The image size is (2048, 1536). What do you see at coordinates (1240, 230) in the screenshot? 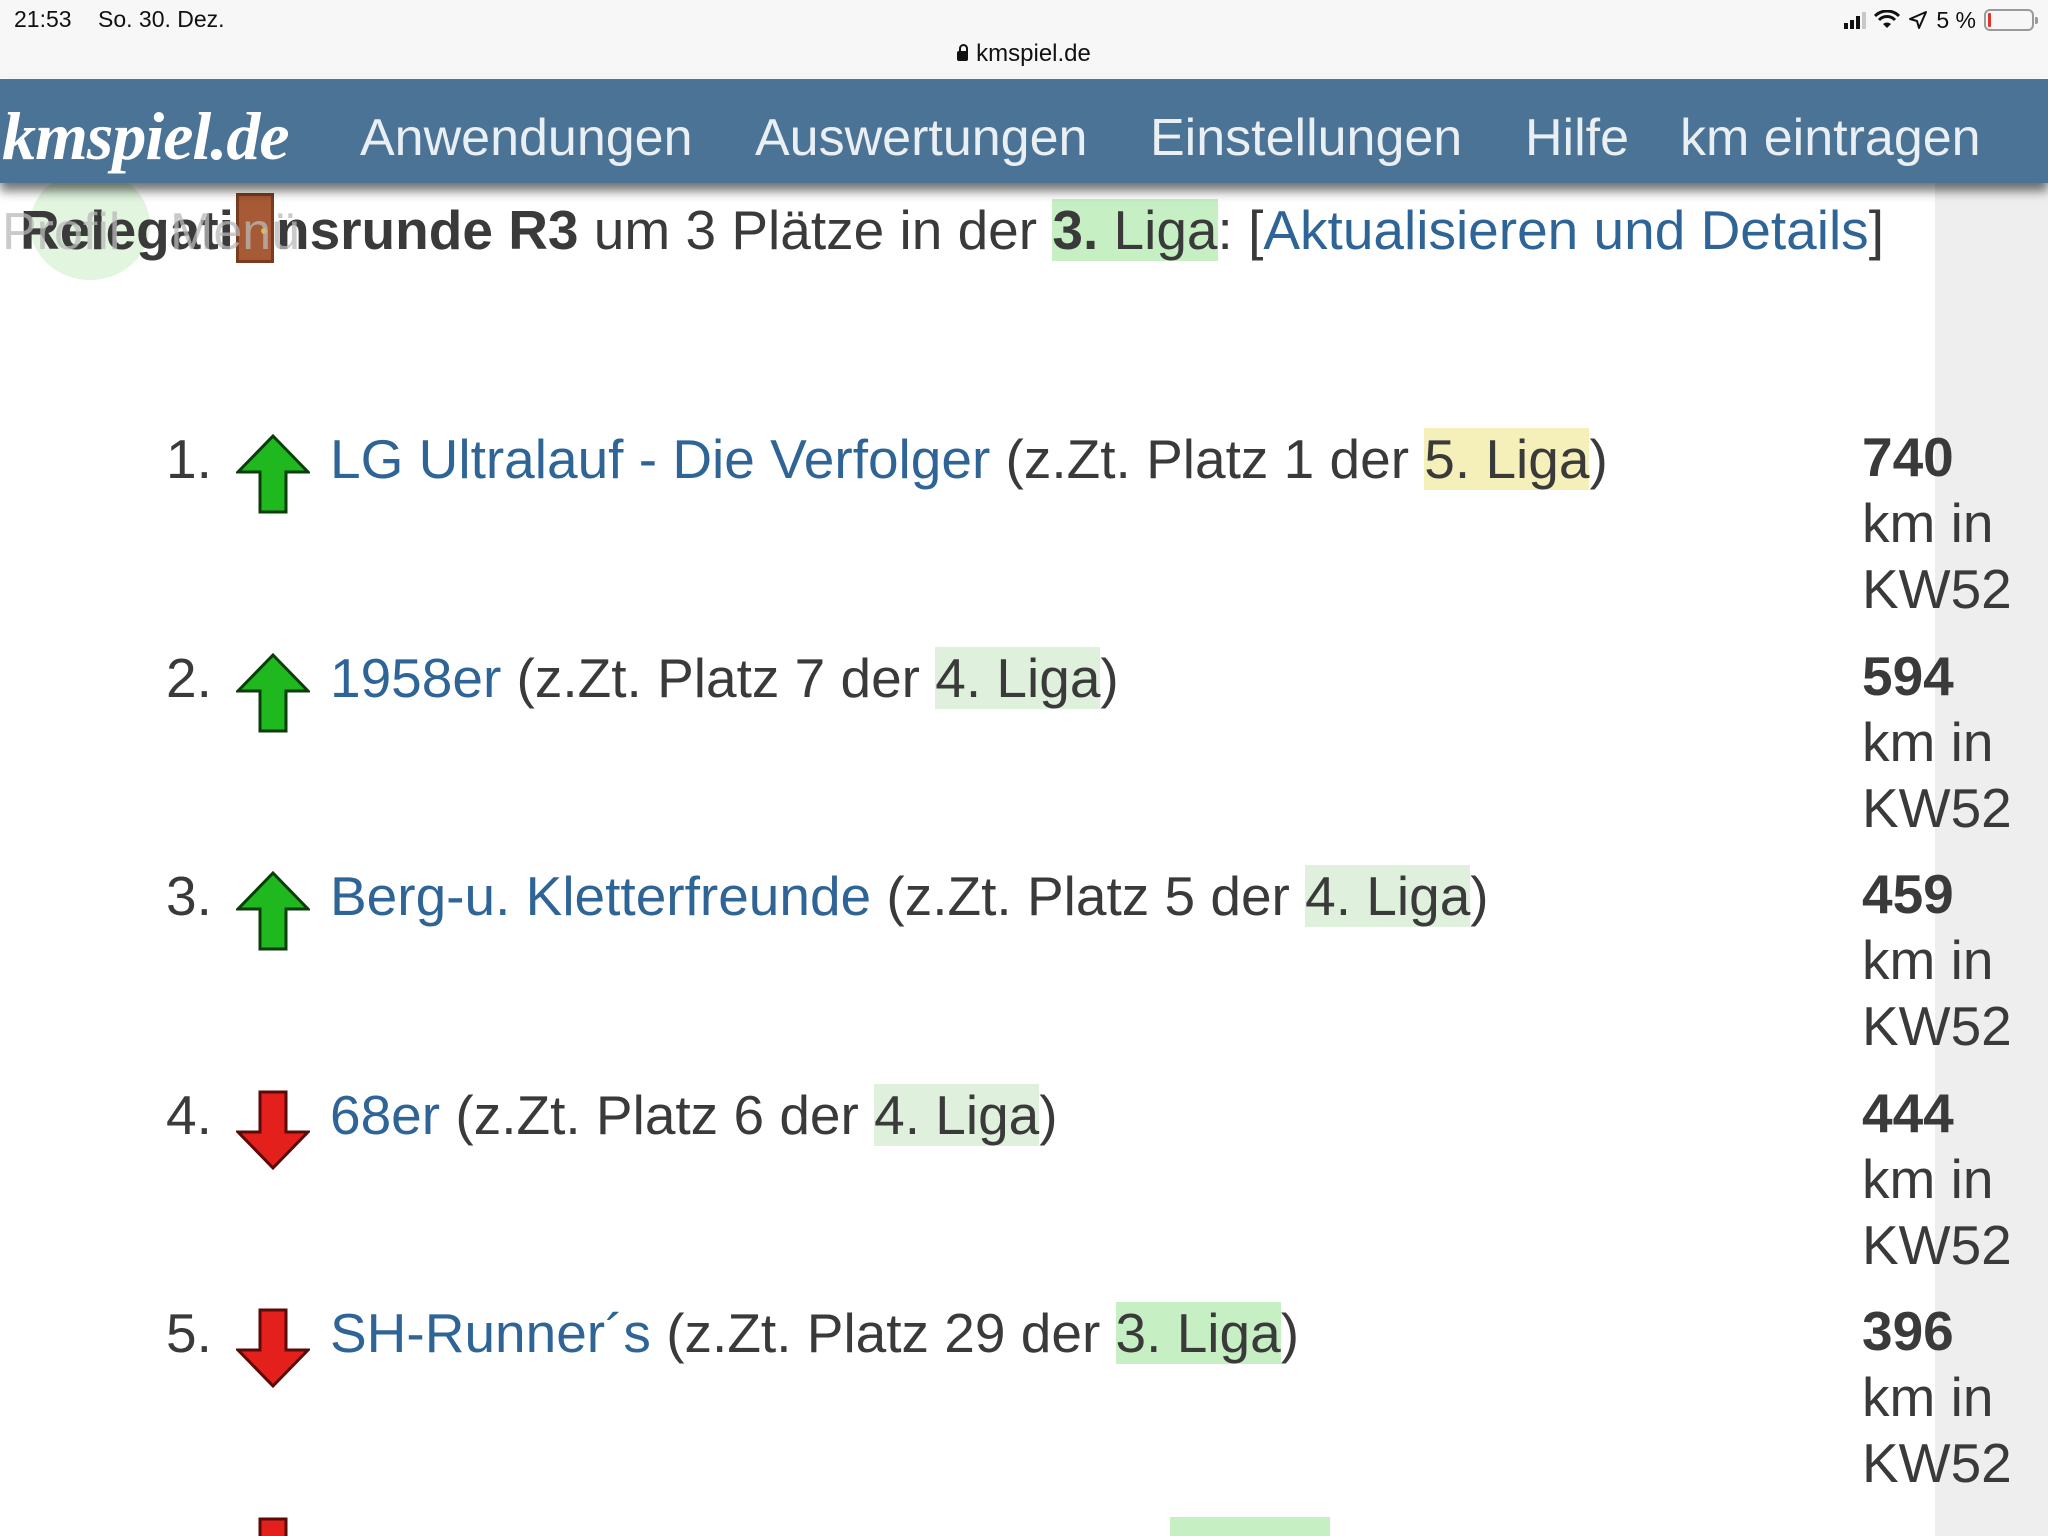
I see `heading-colon: : [` at bounding box center [1240, 230].